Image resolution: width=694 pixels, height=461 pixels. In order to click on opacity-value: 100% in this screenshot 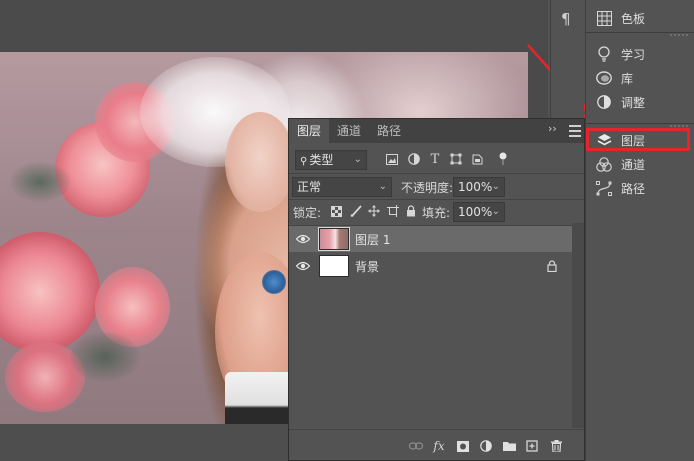, I will do `click(475, 187)`.